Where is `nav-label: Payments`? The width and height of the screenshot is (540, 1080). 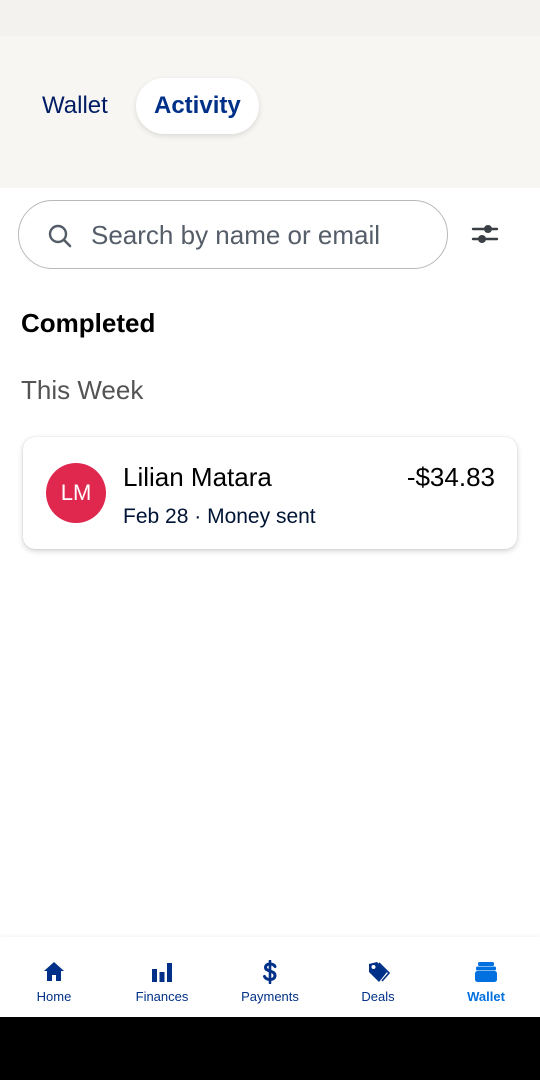 nav-label: Payments is located at coordinates (270, 996).